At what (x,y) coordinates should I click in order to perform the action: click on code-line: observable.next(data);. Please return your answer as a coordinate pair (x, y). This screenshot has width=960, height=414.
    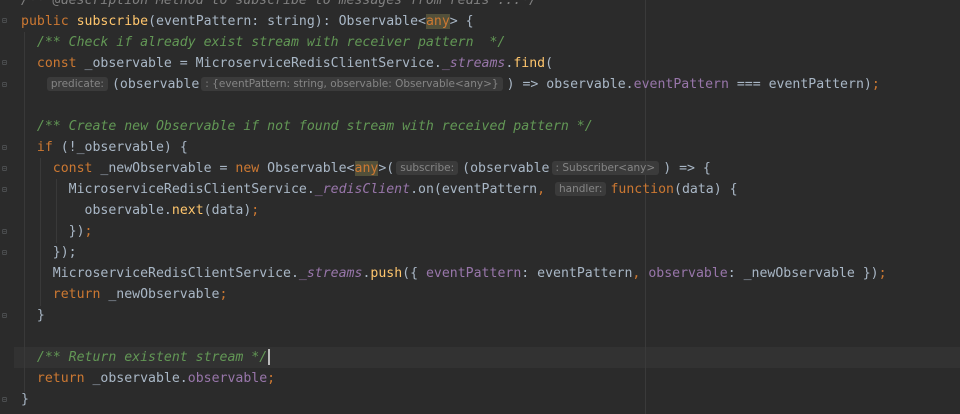
    Looking at the image, I should click on (172, 210).